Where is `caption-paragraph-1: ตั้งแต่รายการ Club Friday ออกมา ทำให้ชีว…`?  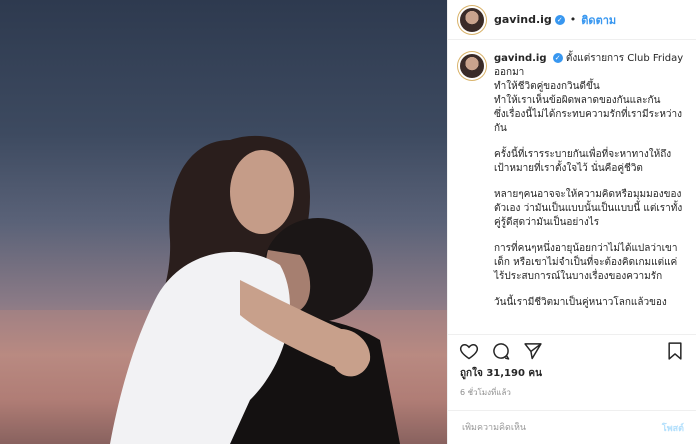 caption-paragraph-1: ตั้งแต่รายการ Club Friday ออกมา ทำให้ชีว… is located at coordinates (589, 93).